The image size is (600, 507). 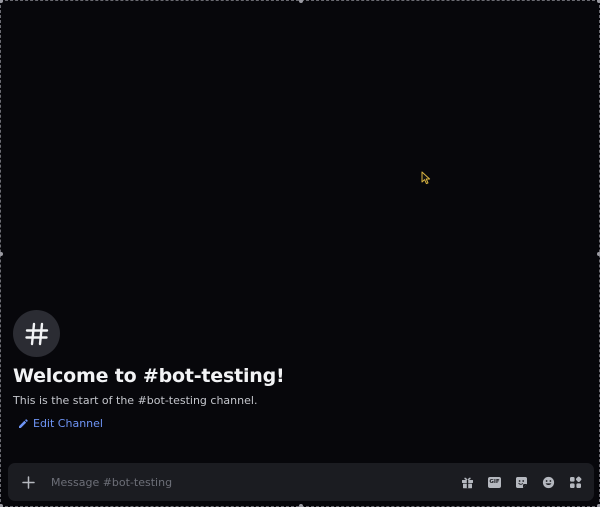 I want to click on sticker-button, so click(x=521, y=482).